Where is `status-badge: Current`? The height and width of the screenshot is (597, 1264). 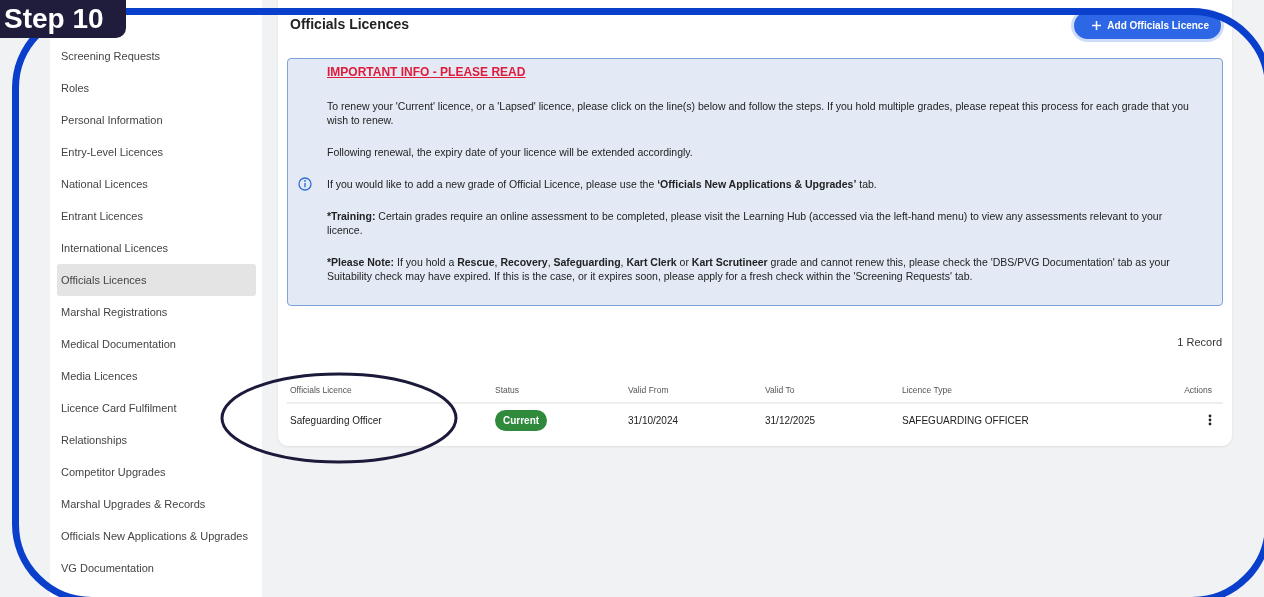
status-badge: Current is located at coordinates (521, 420).